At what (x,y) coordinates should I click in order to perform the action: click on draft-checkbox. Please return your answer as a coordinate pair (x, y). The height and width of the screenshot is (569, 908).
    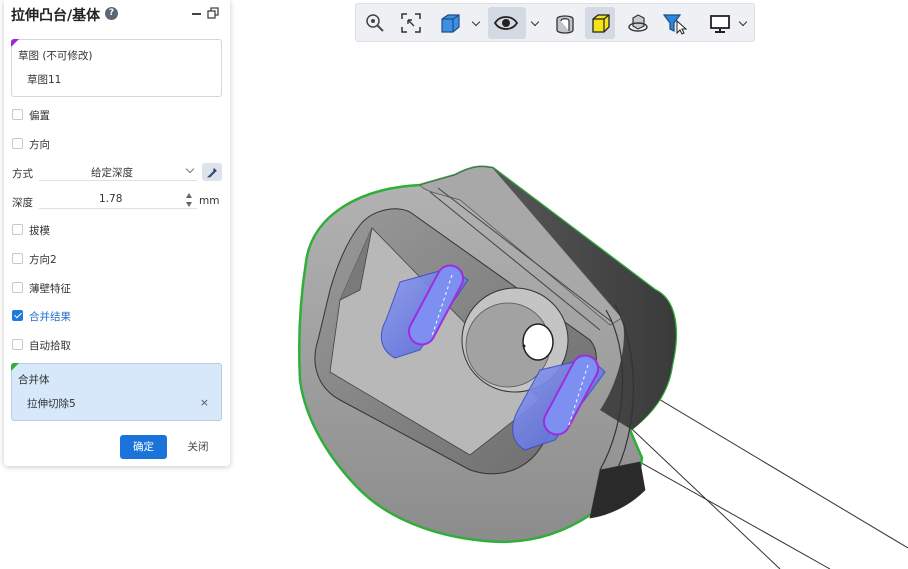
    Looking at the image, I should click on (17, 229).